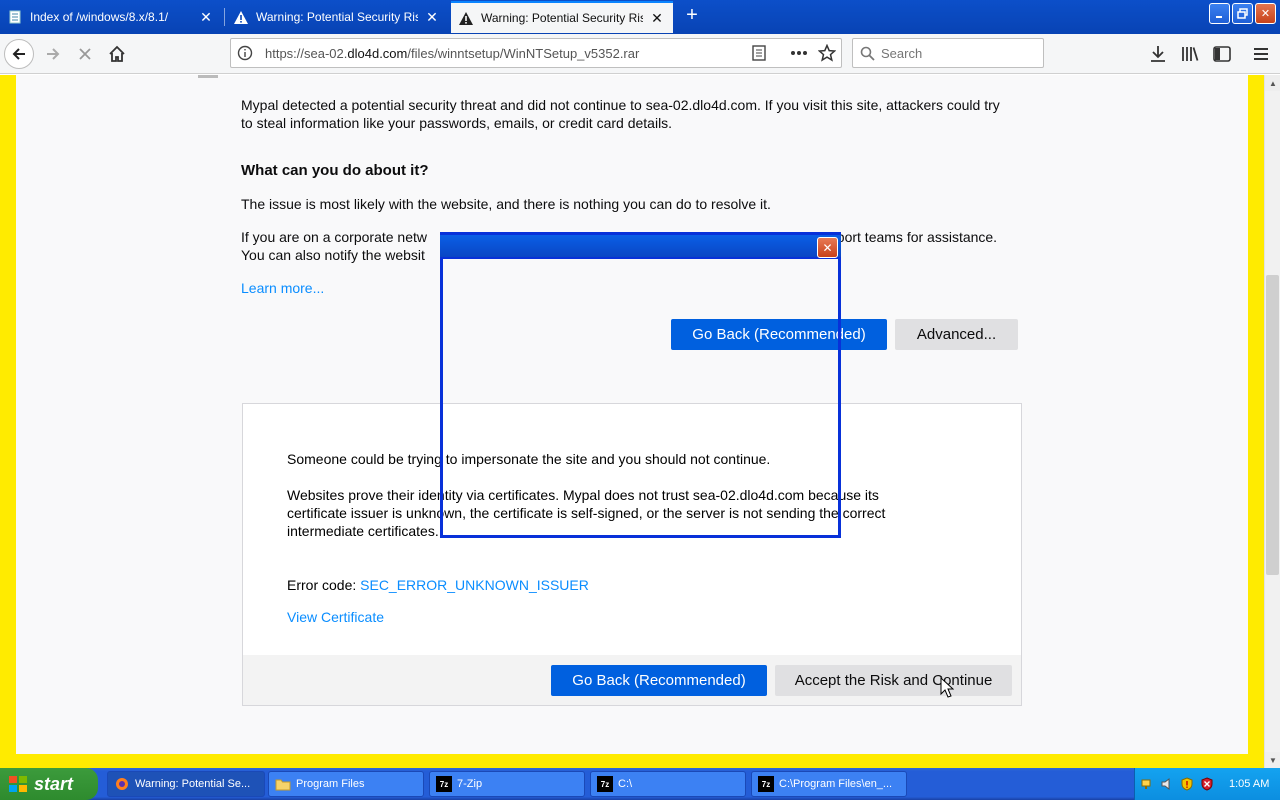 The width and height of the screenshot is (1280, 800). Describe the element at coordinates (474, 585) in the screenshot. I see `error-code-link: SEC_ERROR_UNKNOWN_ISSUER` at that location.